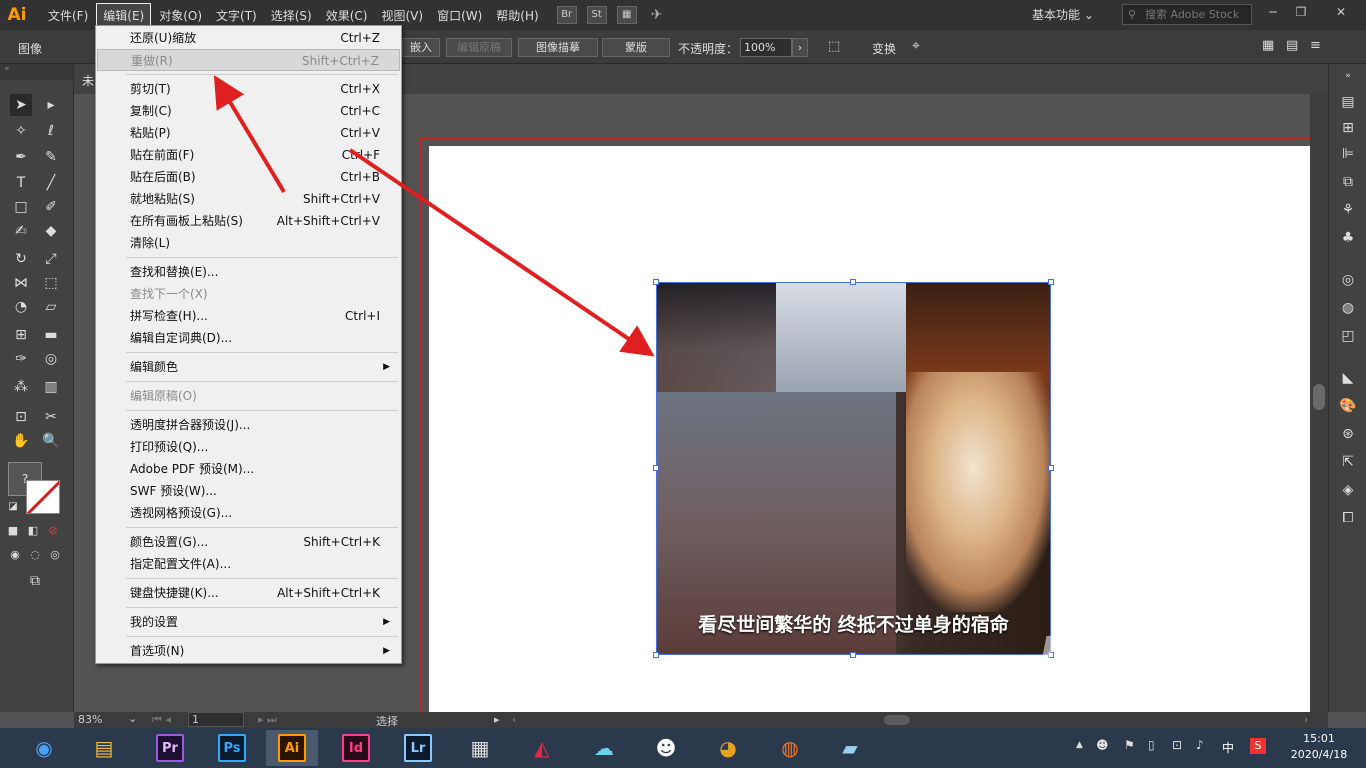 This screenshot has width=1366, height=768. Describe the element at coordinates (501, 252) in the screenshot. I see `annotation-arrow-image` at that location.